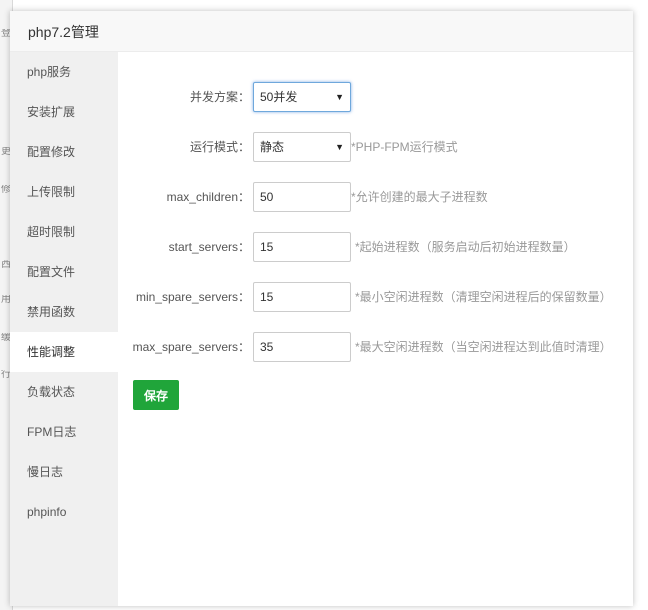 This screenshot has width=648, height=610. What do you see at coordinates (302, 297) in the screenshot?
I see `min-spare-servers-input: 15` at bounding box center [302, 297].